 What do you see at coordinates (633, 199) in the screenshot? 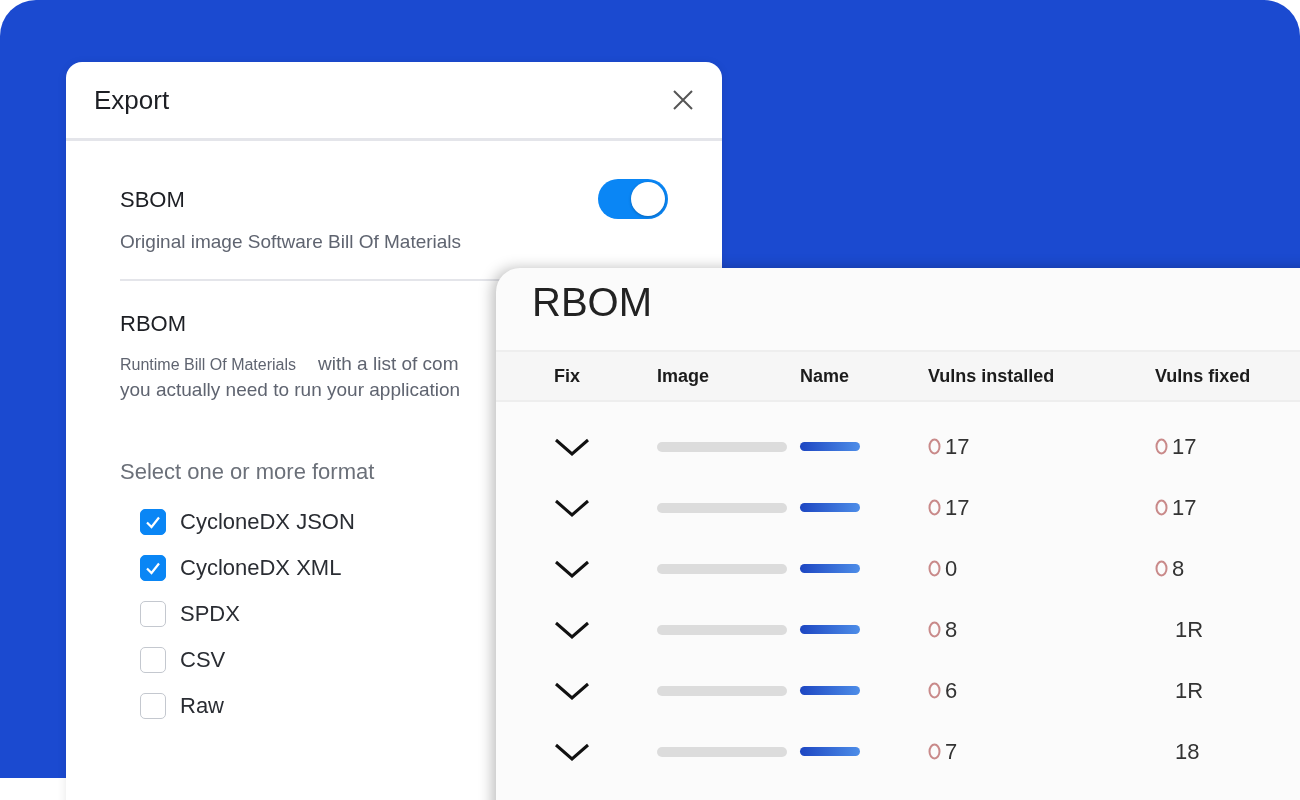
I see `toggle-switch` at bounding box center [633, 199].